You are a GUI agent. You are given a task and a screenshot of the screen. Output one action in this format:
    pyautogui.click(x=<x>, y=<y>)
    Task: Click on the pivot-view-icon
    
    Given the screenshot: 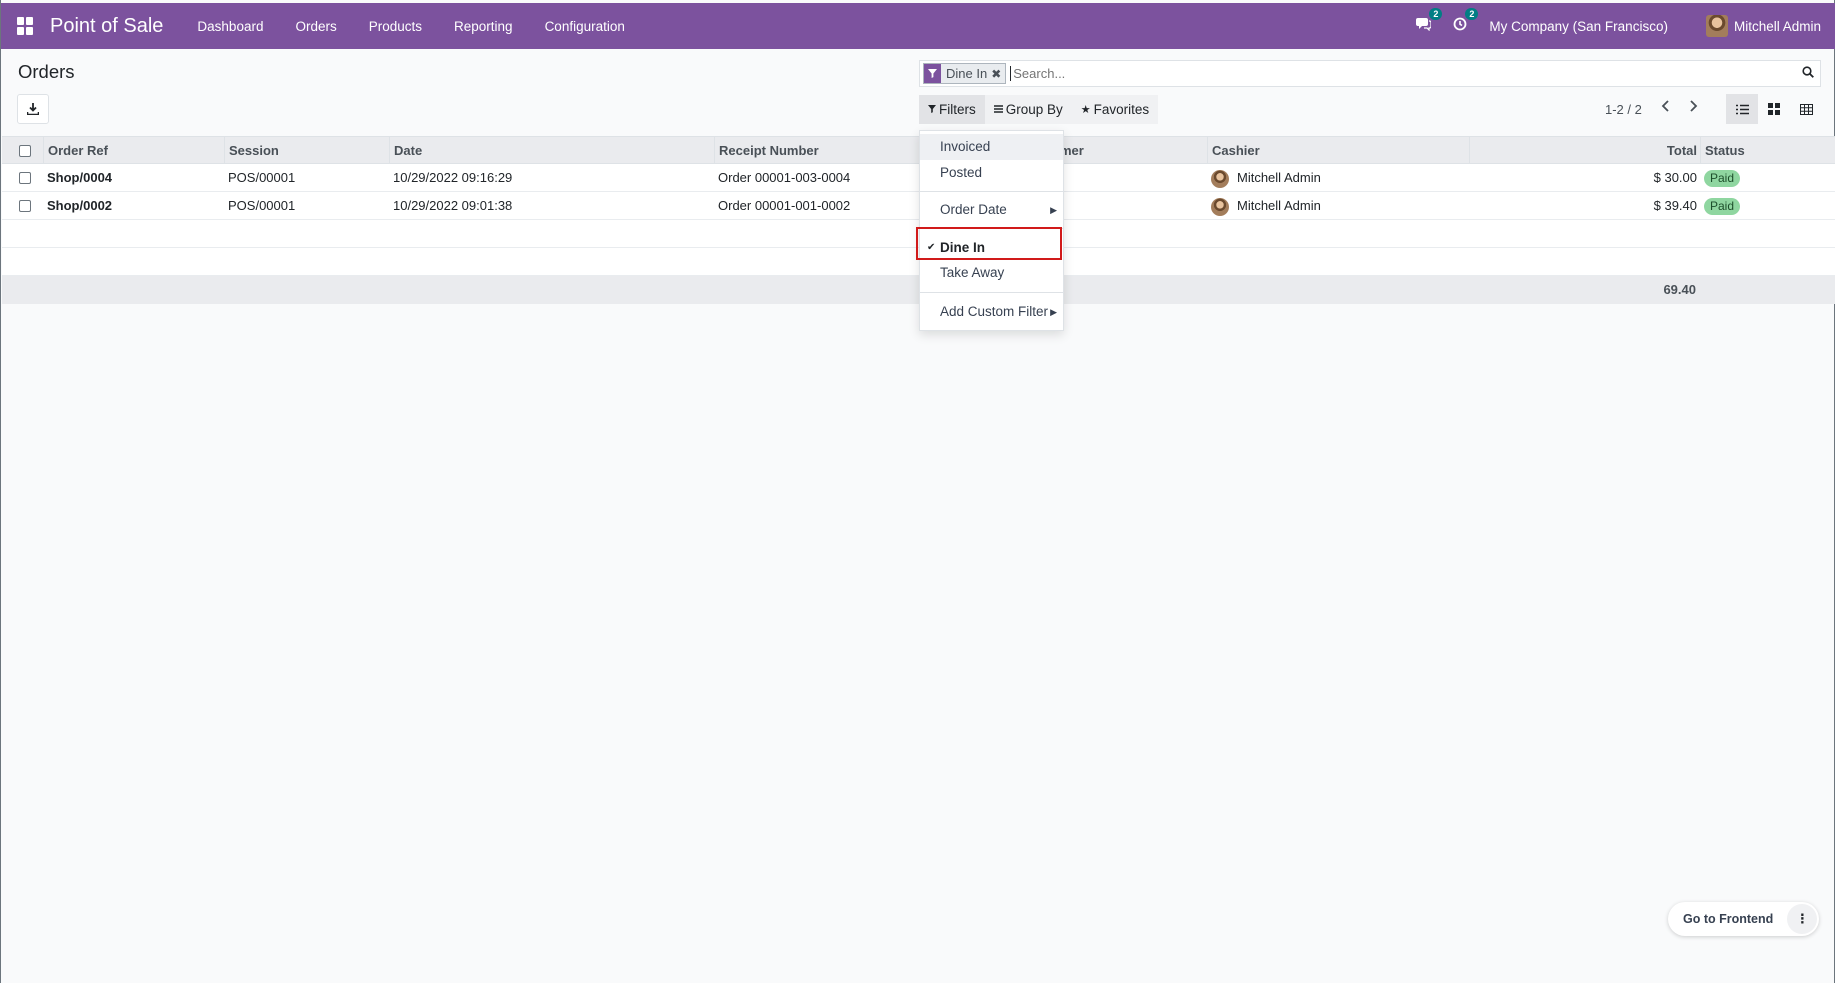 What is the action you would take?
    pyautogui.click(x=1806, y=109)
    